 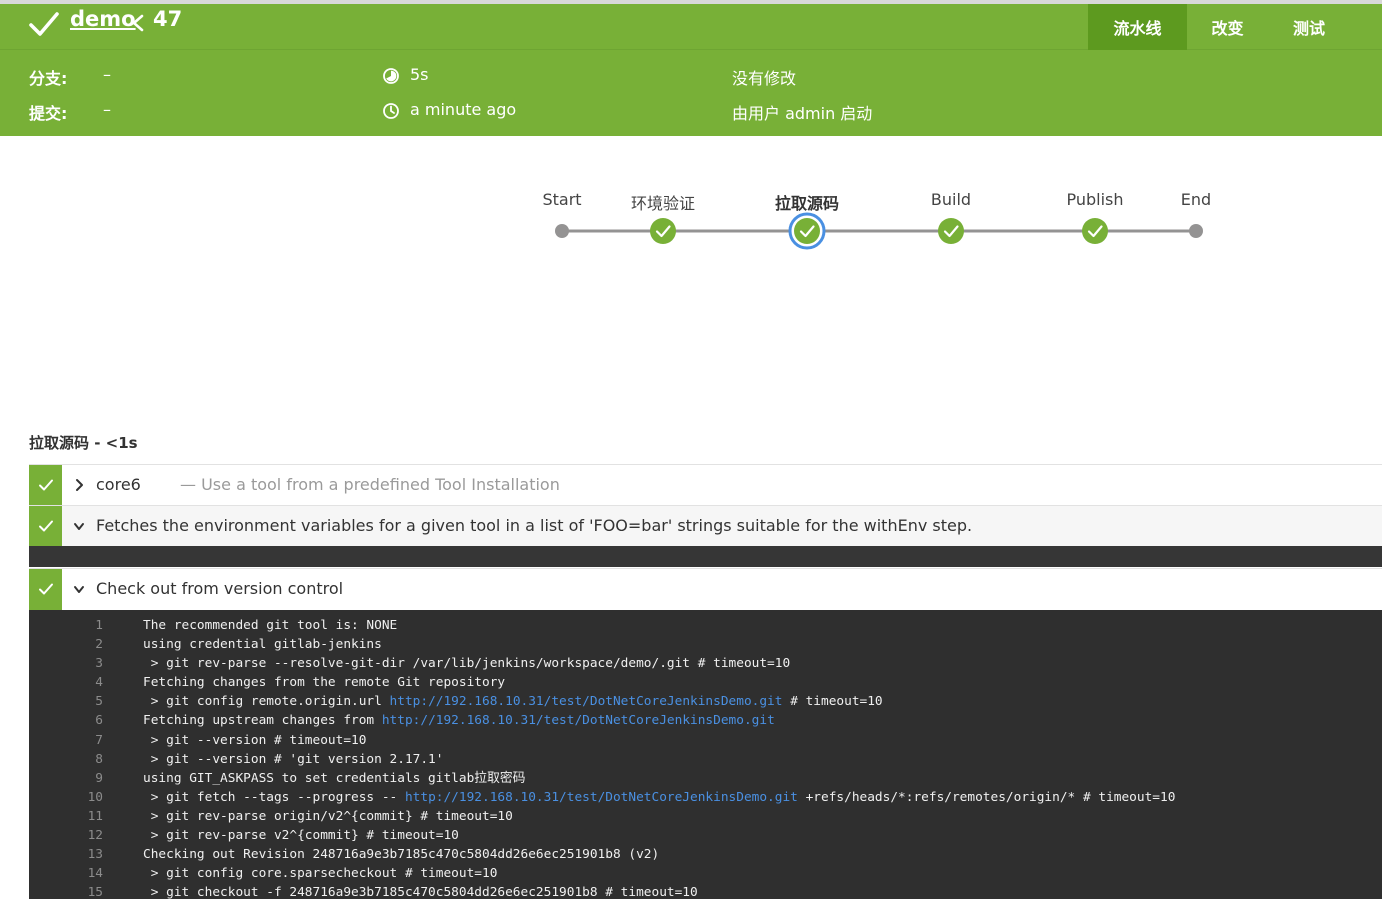 What do you see at coordinates (1366, 27) in the screenshot?
I see `tab-artifacts: 制` at bounding box center [1366, 27].